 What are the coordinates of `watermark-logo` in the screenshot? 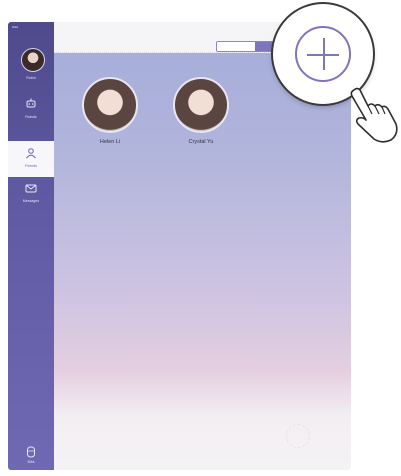 It's located at (298, 436).